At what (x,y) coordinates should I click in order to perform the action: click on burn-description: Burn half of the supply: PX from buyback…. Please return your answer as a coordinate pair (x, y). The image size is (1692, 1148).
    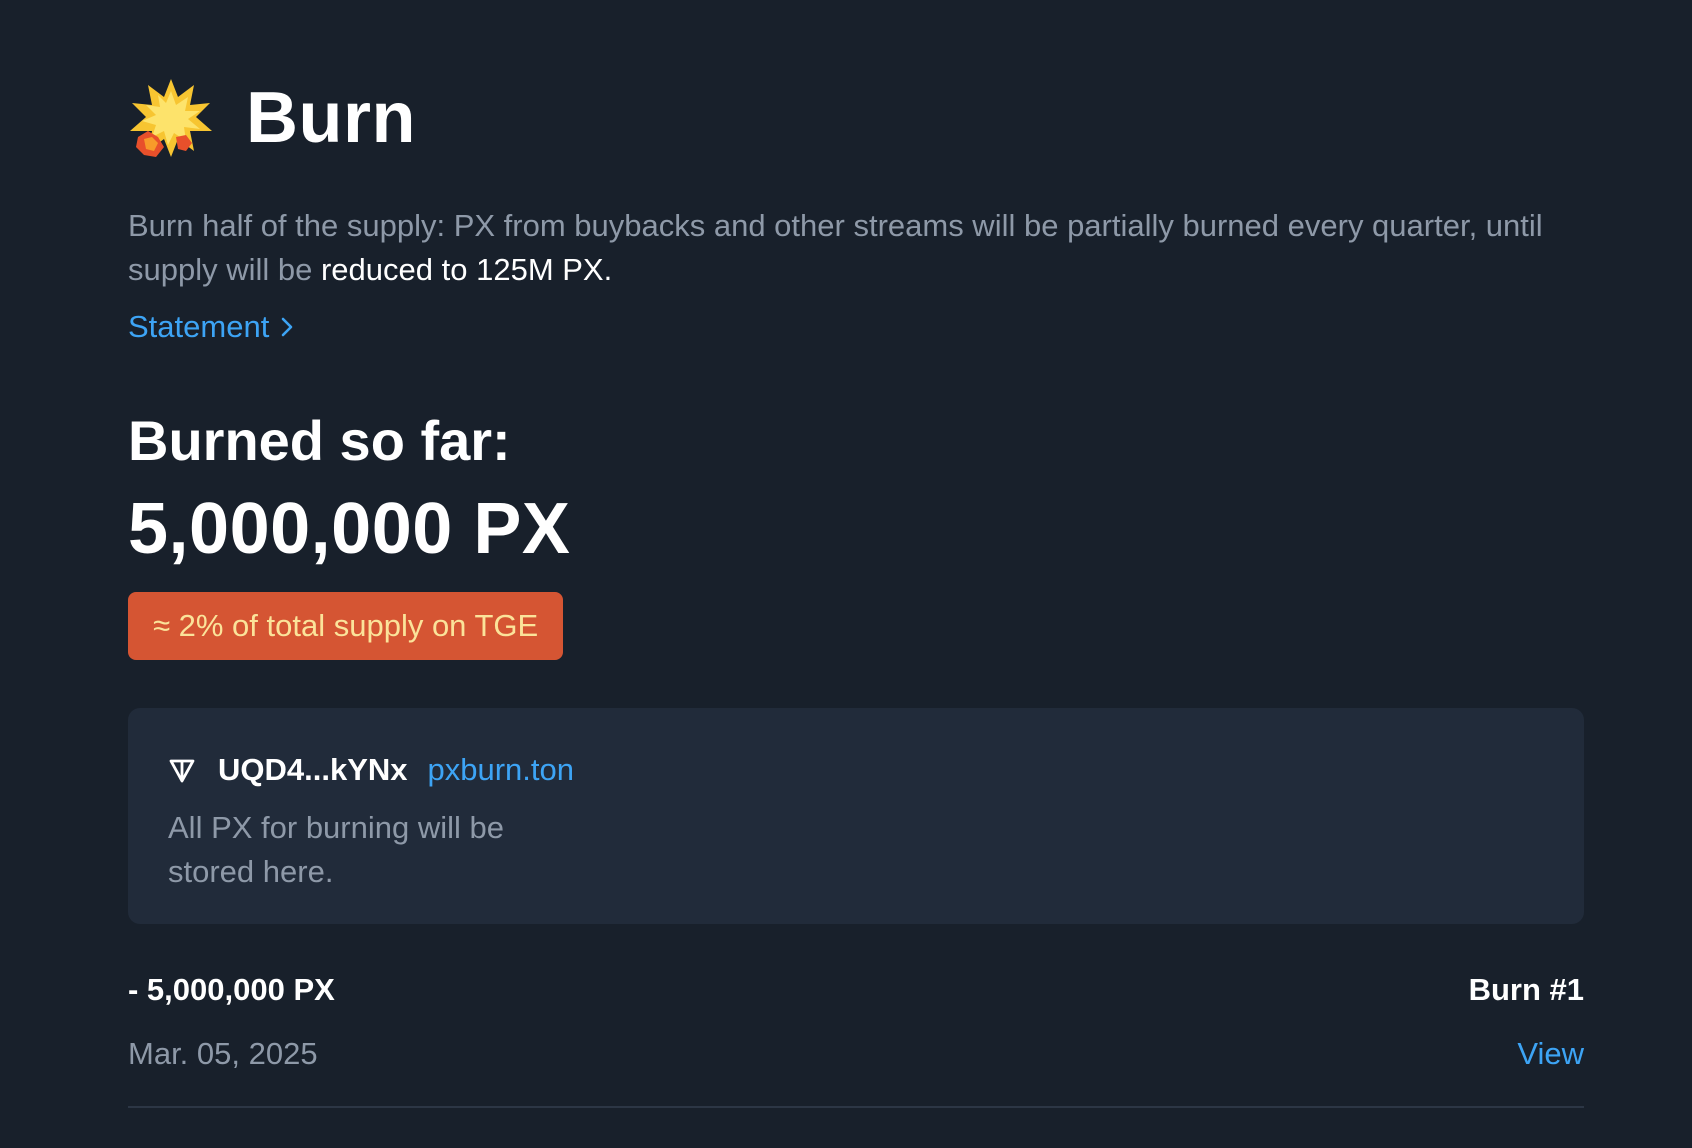
    Looking at the image, I should click on (858, 248).